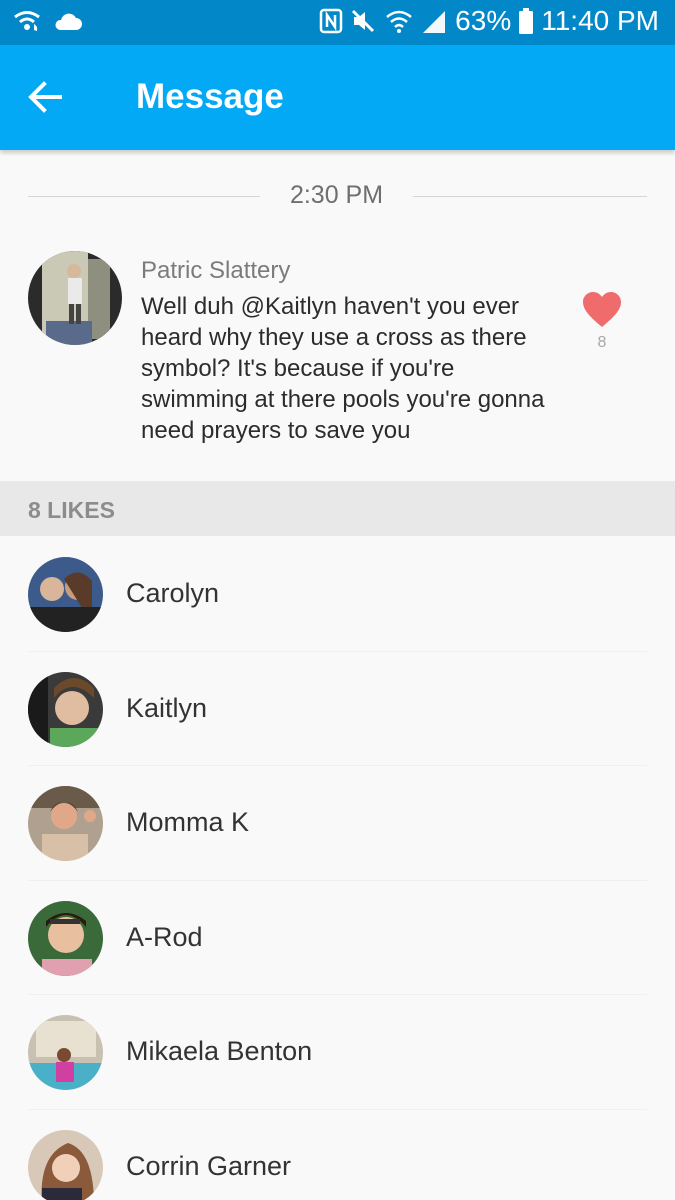  I want to click on liker-name: Mikaela Benton, so click(219, 1051).